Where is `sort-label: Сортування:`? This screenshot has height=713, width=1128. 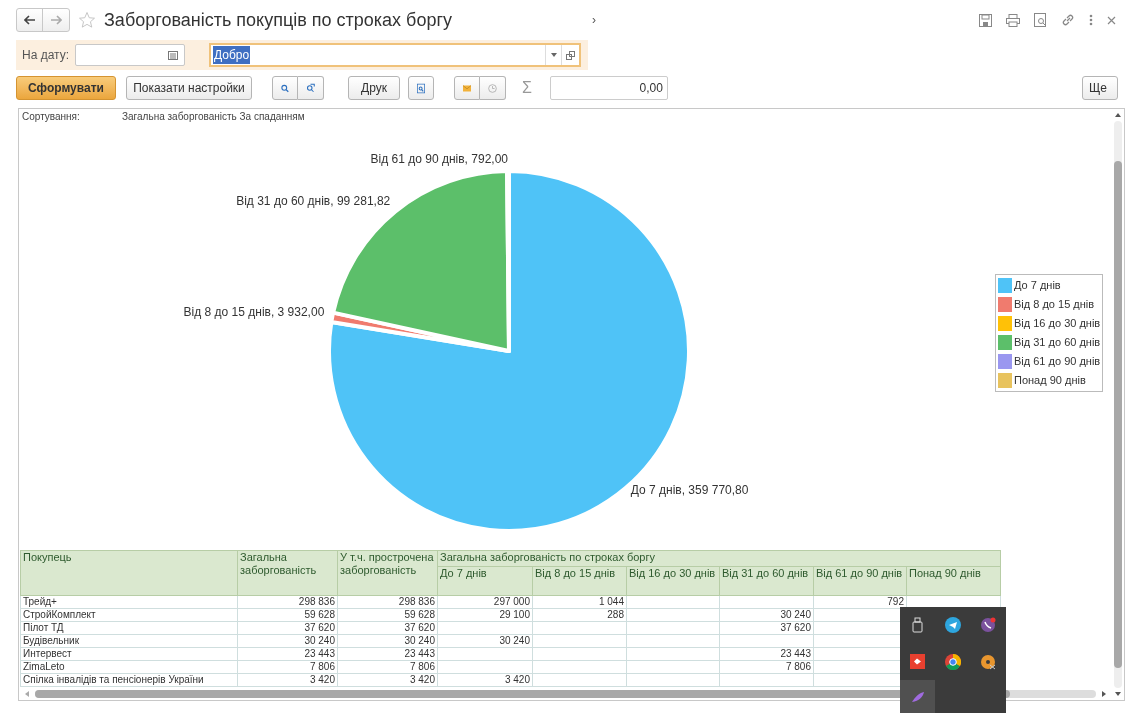 sort-label: Сортування: is located at coordinates (51, 116).